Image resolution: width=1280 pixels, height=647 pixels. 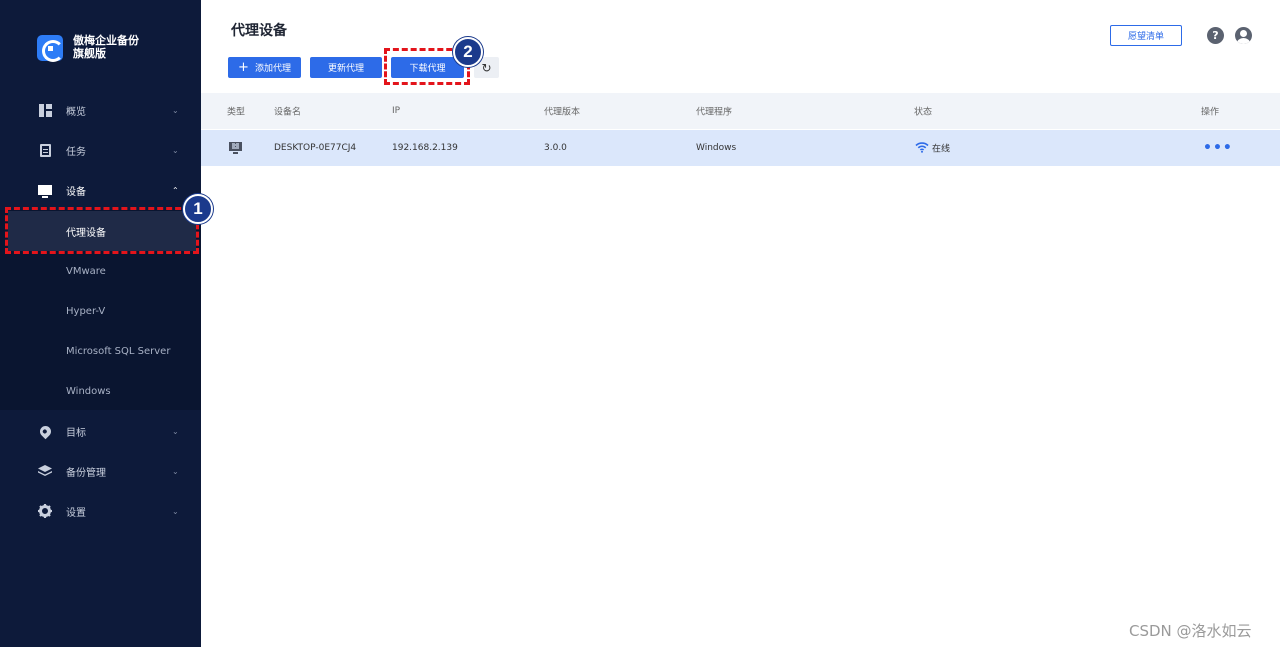 I want to click on clipboard-icon, so click(x=45, y=150).